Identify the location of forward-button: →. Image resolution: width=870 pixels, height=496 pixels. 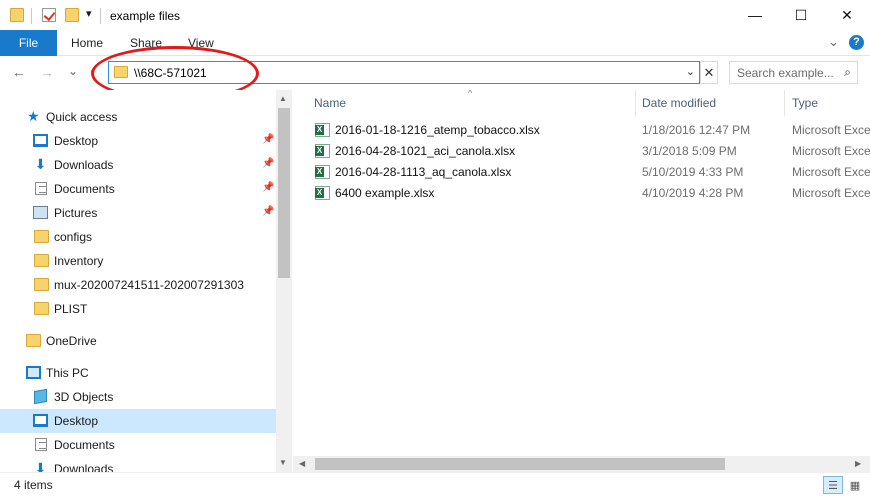
(47, 72).